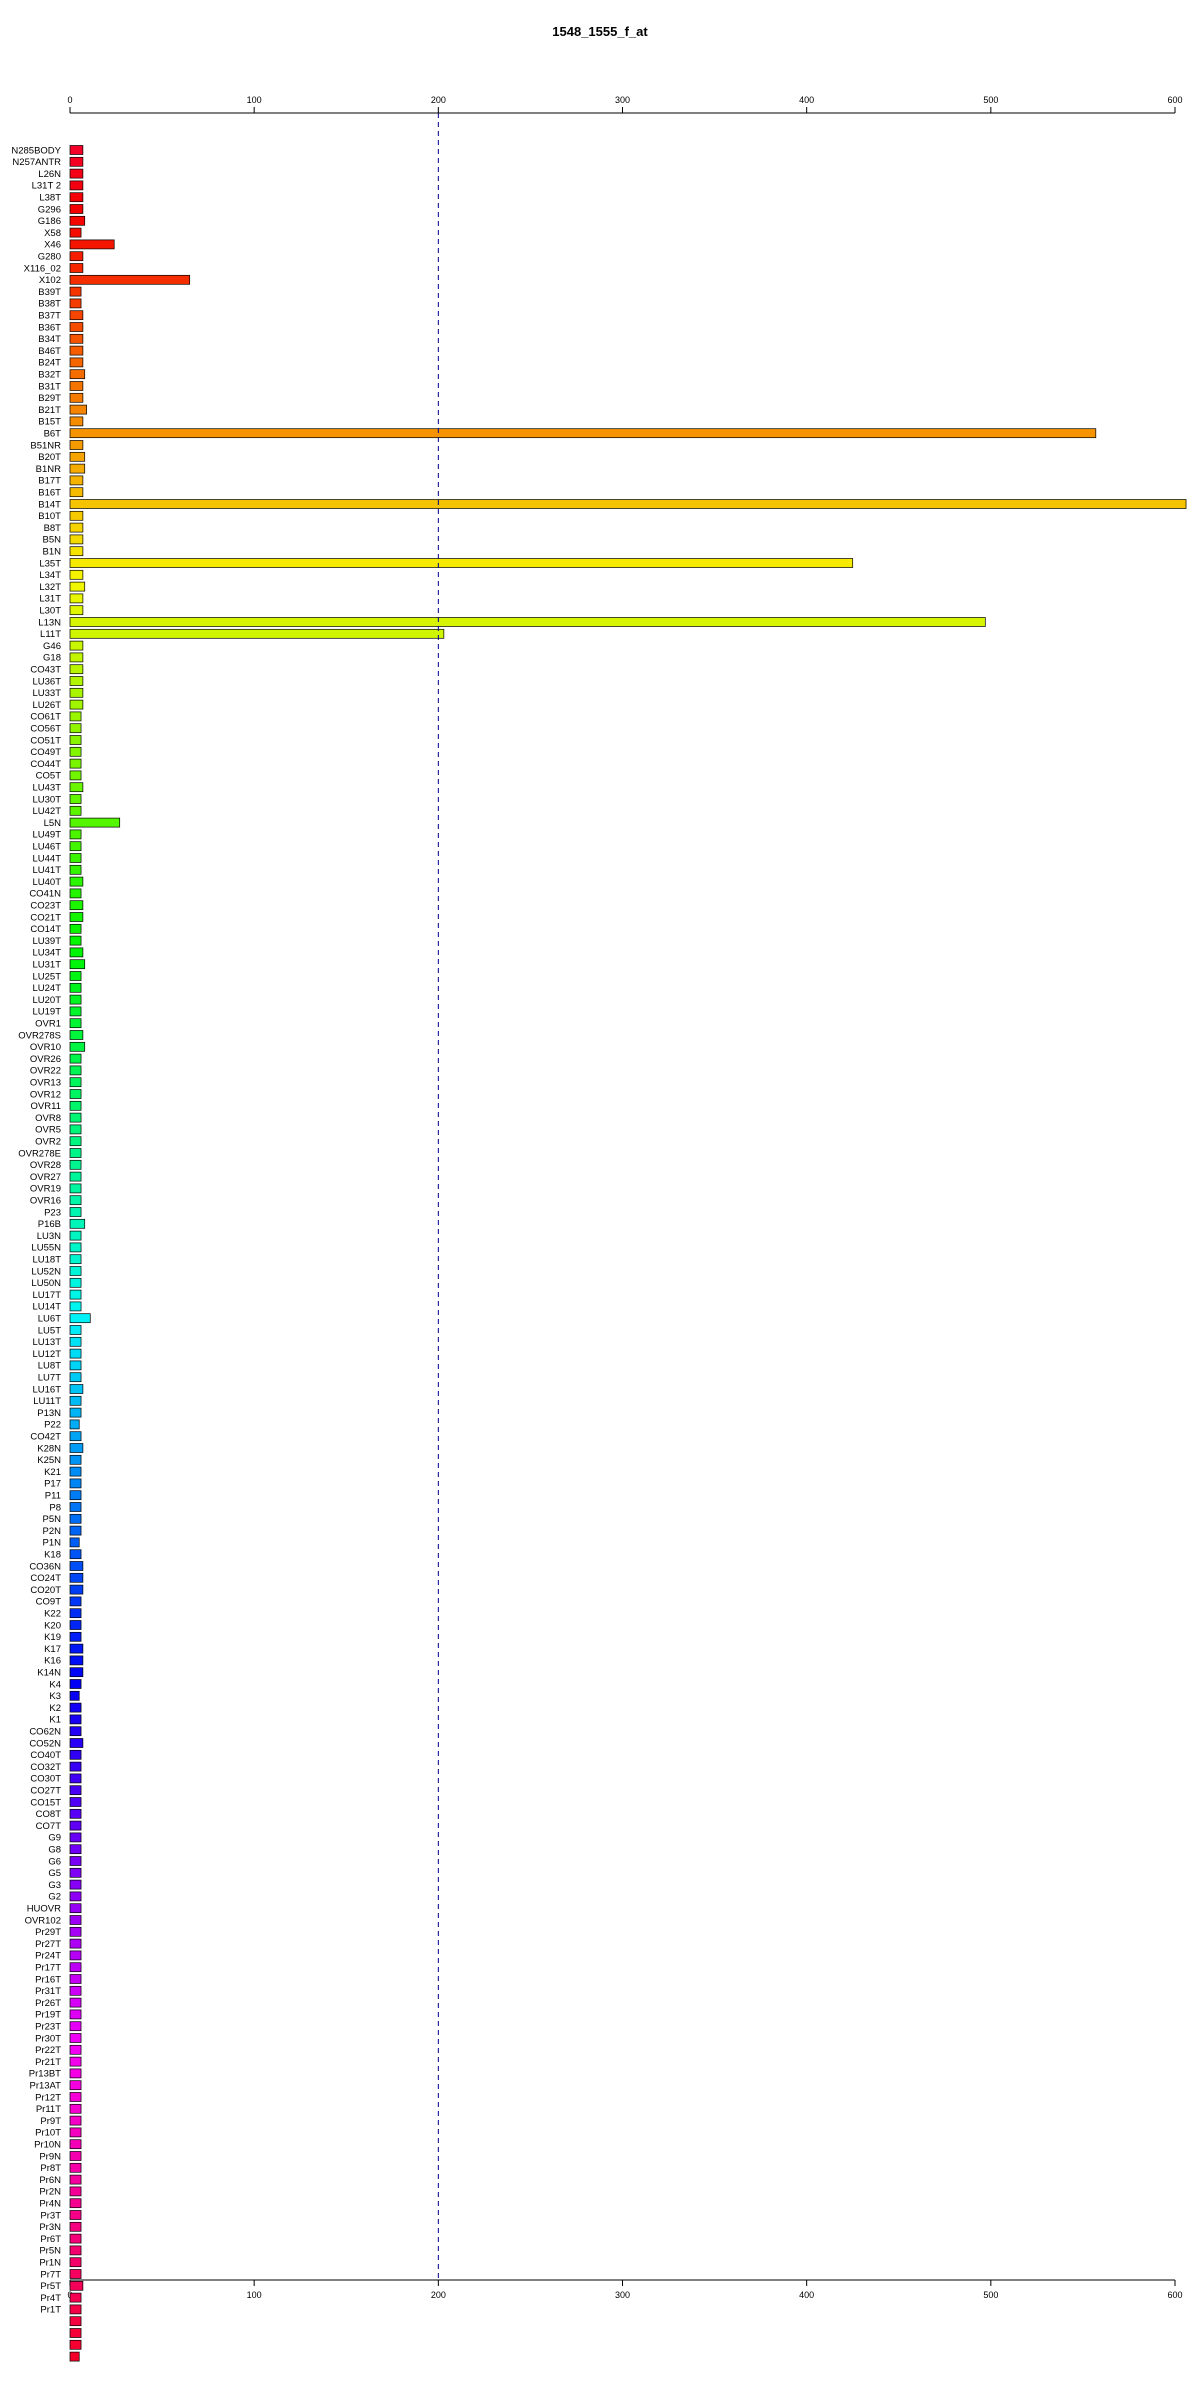  I want to click on x-tick-label-top: 500, so click(990, 100).